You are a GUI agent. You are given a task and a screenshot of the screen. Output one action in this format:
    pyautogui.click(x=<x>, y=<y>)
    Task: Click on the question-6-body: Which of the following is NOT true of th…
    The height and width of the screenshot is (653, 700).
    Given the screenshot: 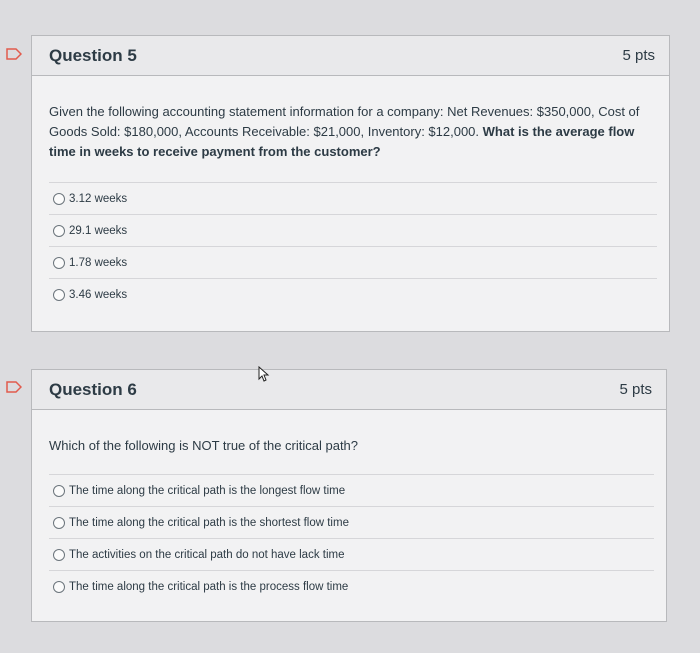 What is the action you would take?
    pyautogui.click(x=349, y=433)
    